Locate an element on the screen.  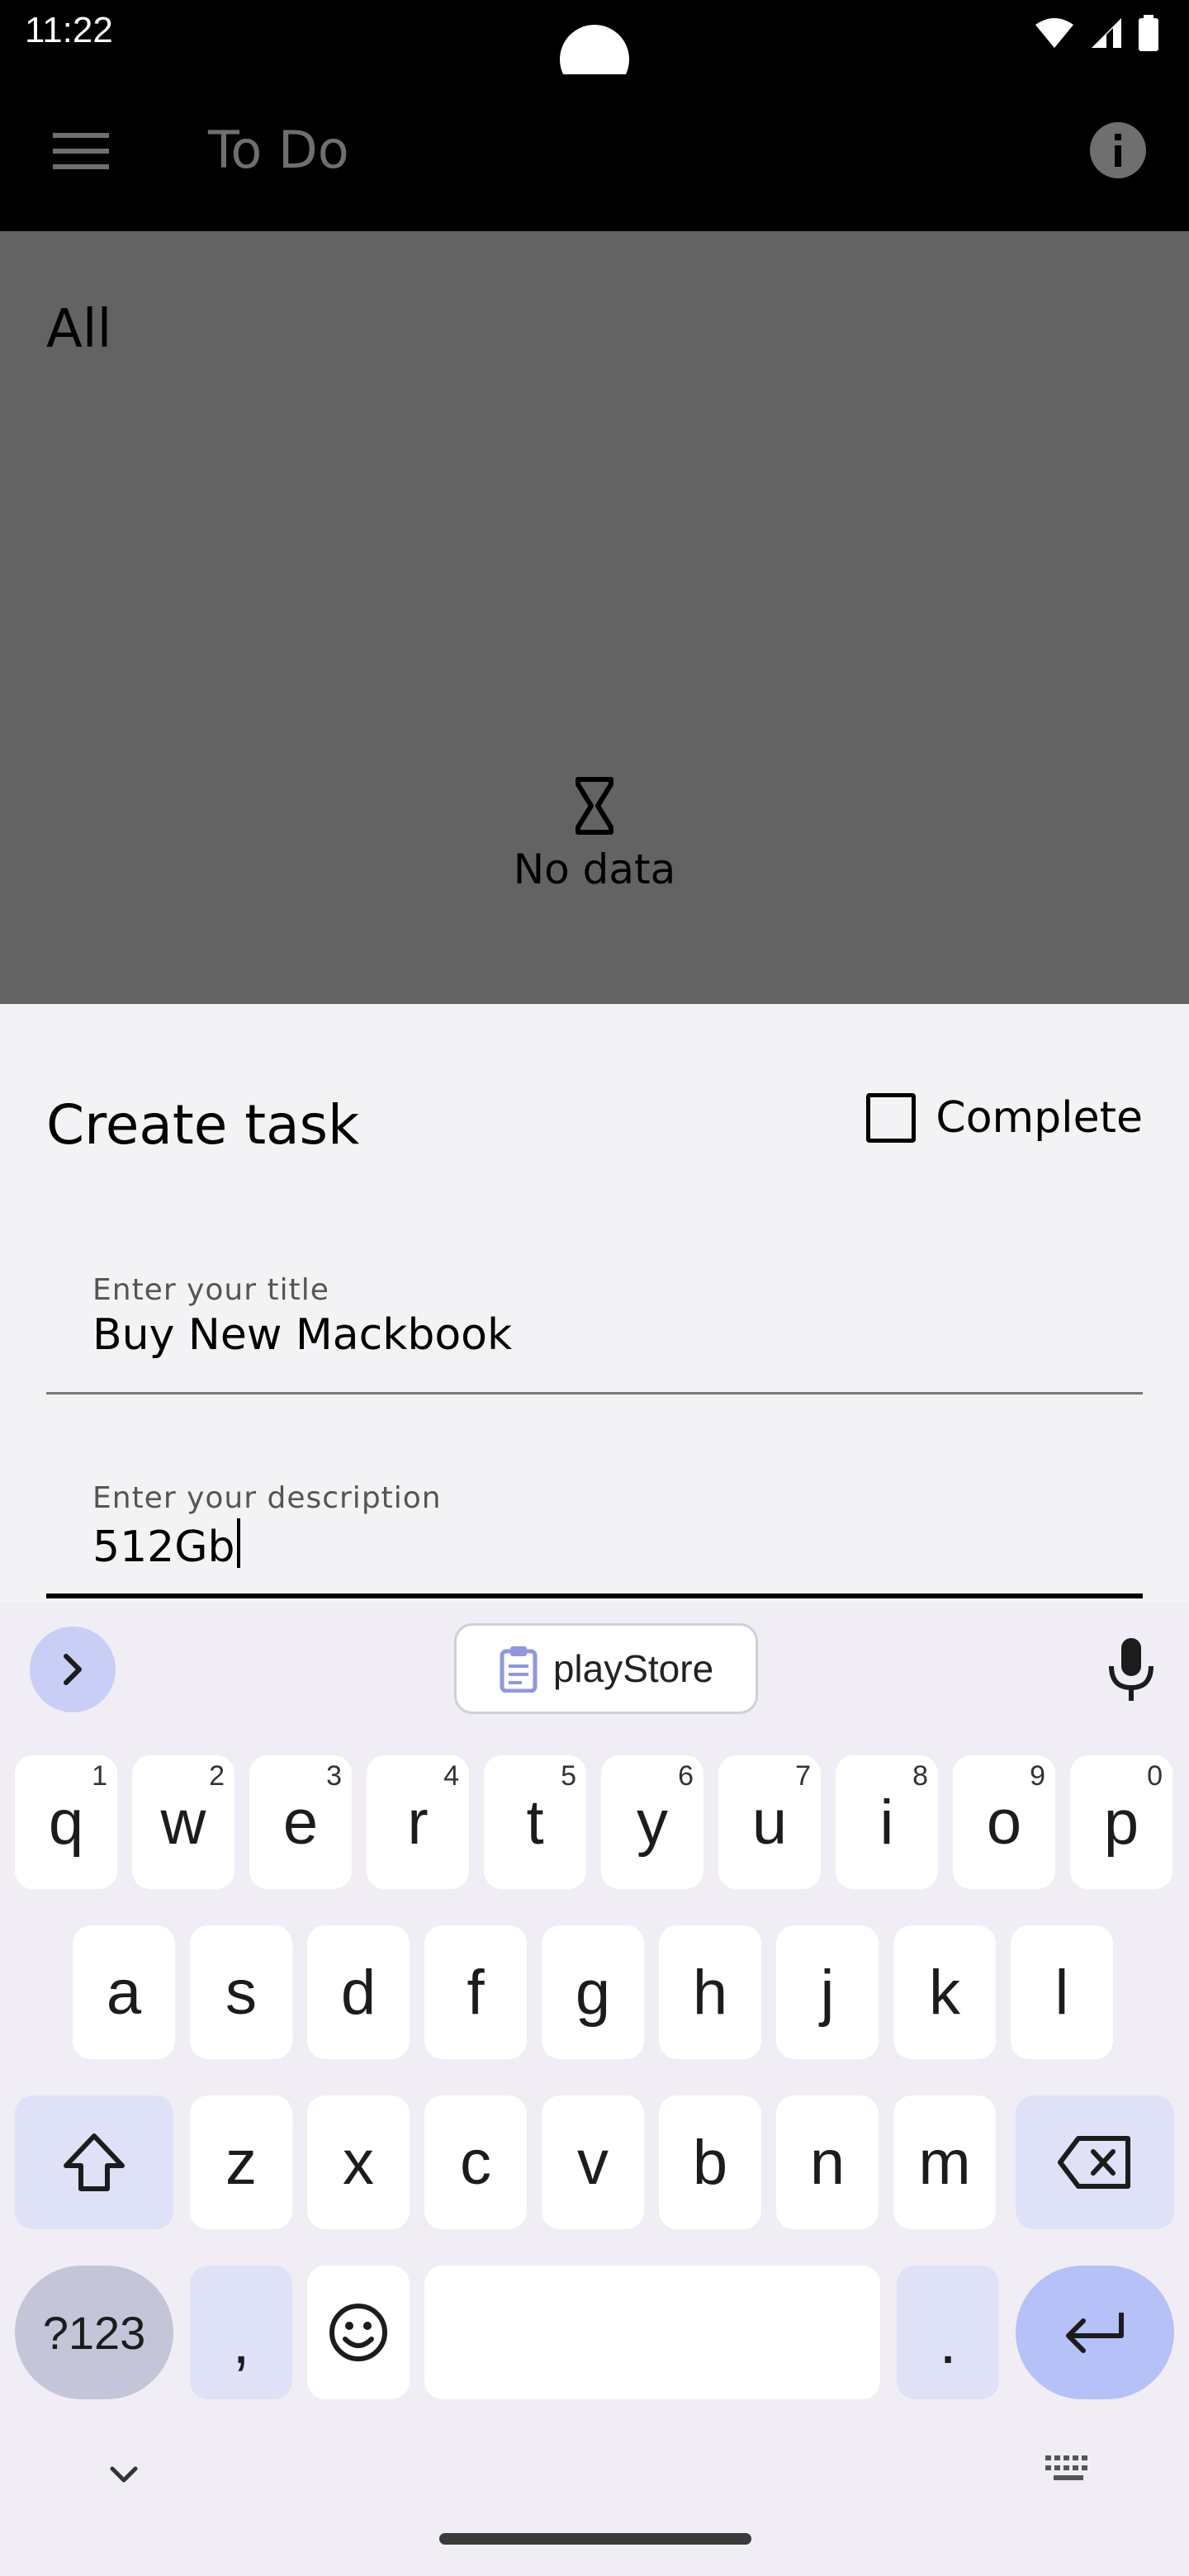
status-icons is located at coordinates (1096, 33).